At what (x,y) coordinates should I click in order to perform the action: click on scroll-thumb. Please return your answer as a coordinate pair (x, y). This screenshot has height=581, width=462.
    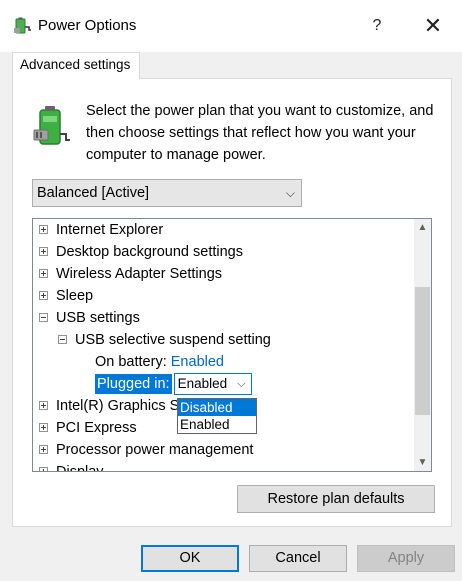
    Looking at the image, I should click on (422, 351).